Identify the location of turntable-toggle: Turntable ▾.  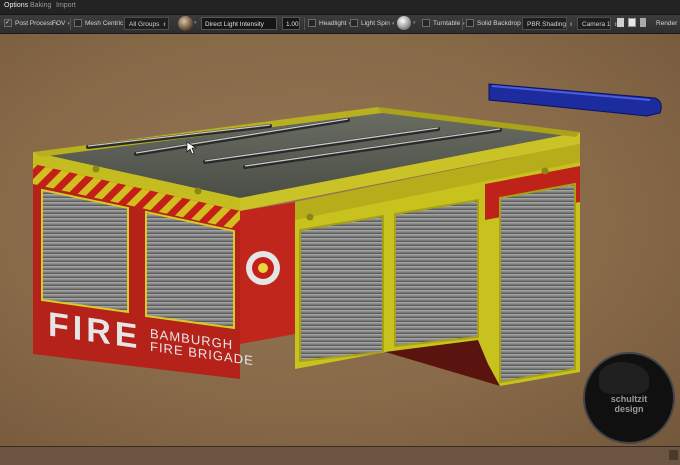
(443, 23).